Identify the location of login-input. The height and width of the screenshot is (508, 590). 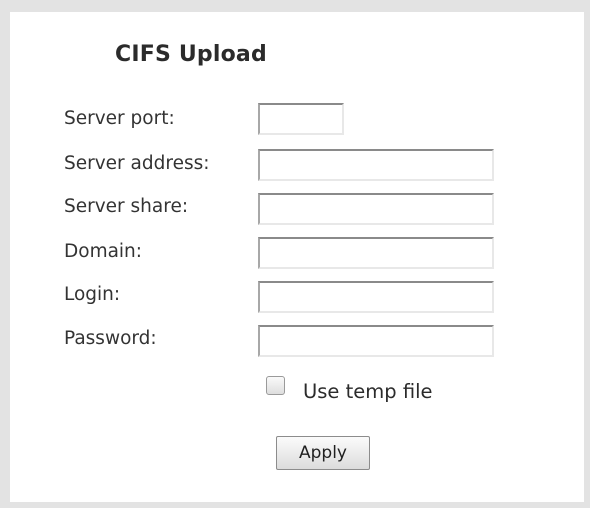
(376, 297).